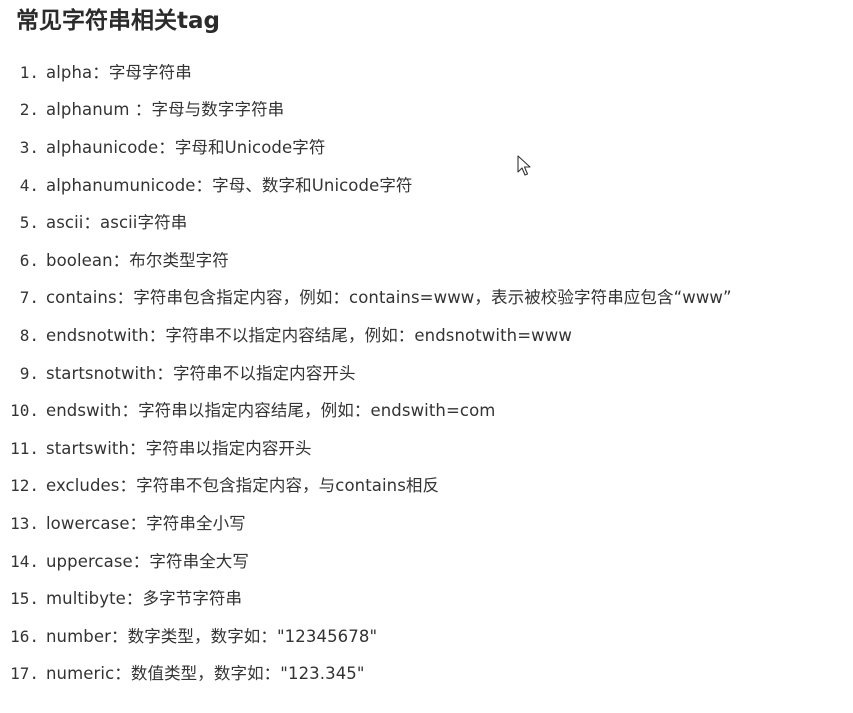 Image resolution: width=853 pixels, height=713 pixels. What do you see at coordinates (212, 636) in the screenshot?
I see `list-item-text: number：数字类型，数字如："12345678"` at bounding box center [212, 636].